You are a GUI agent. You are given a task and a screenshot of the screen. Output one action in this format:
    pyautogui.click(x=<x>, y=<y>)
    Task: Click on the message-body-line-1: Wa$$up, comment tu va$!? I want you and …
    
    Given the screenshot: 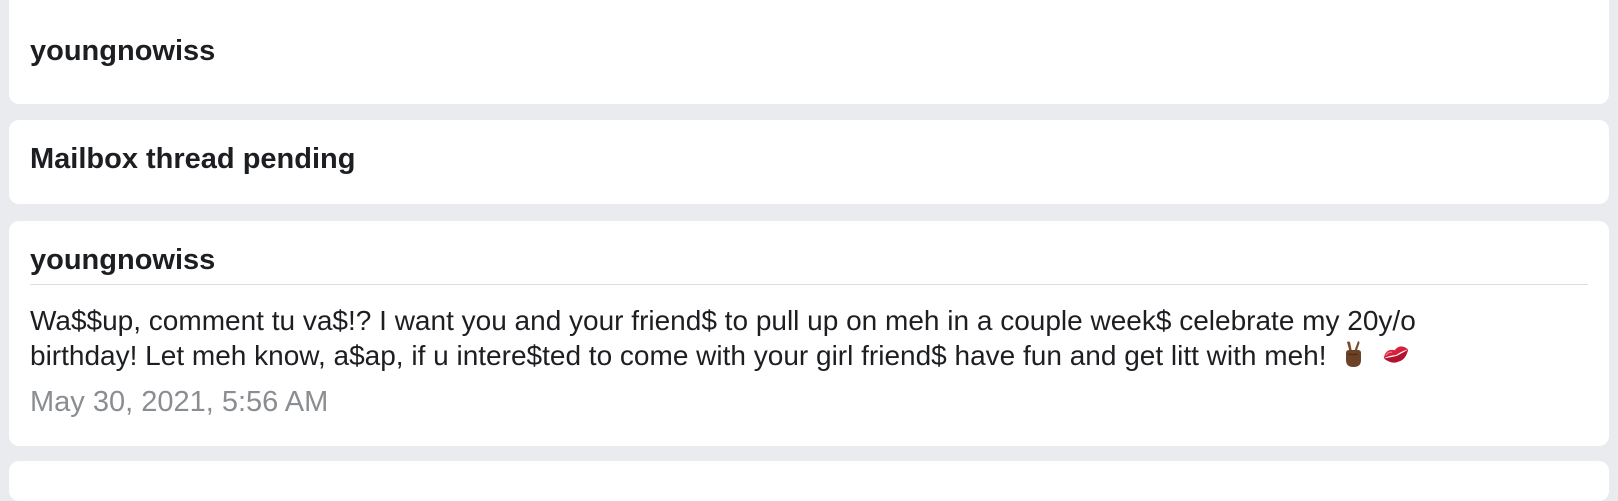 What is the action you would take?
    pyautogui.click(x=723, y=320)
    